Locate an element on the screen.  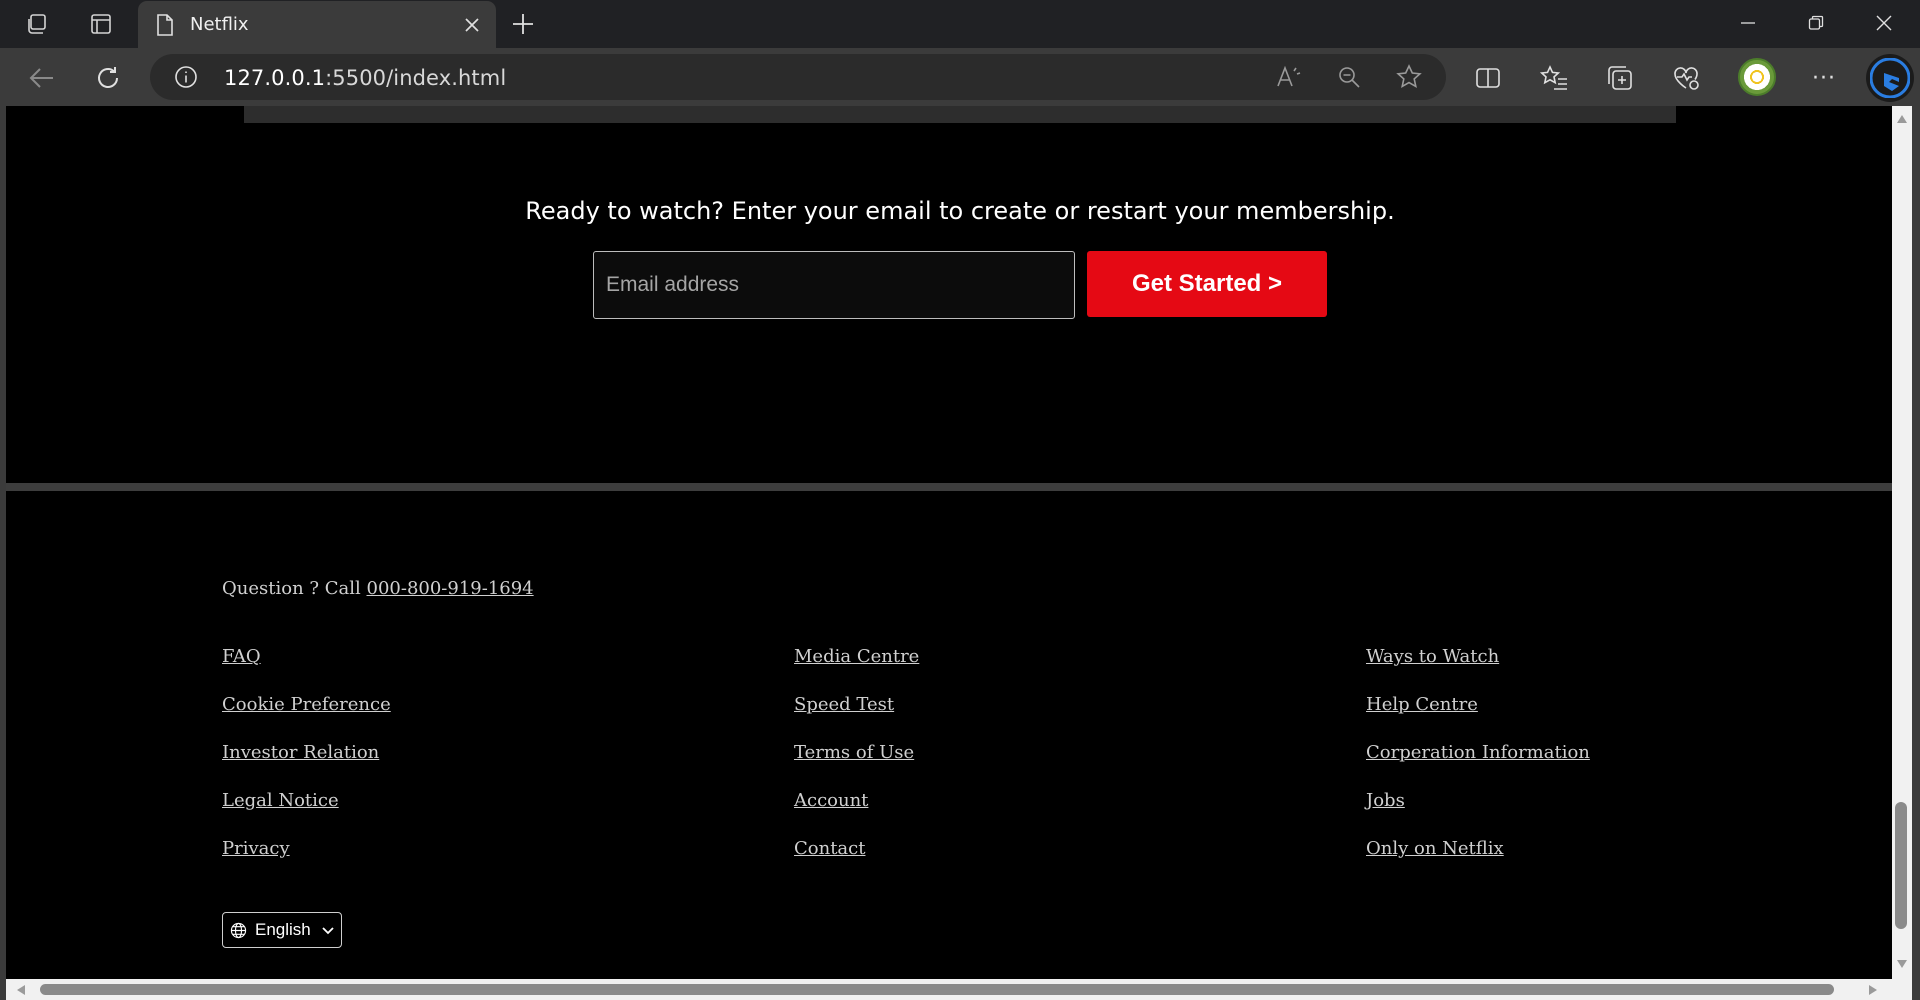
collections-icon is located at coordinates (1620, 78).